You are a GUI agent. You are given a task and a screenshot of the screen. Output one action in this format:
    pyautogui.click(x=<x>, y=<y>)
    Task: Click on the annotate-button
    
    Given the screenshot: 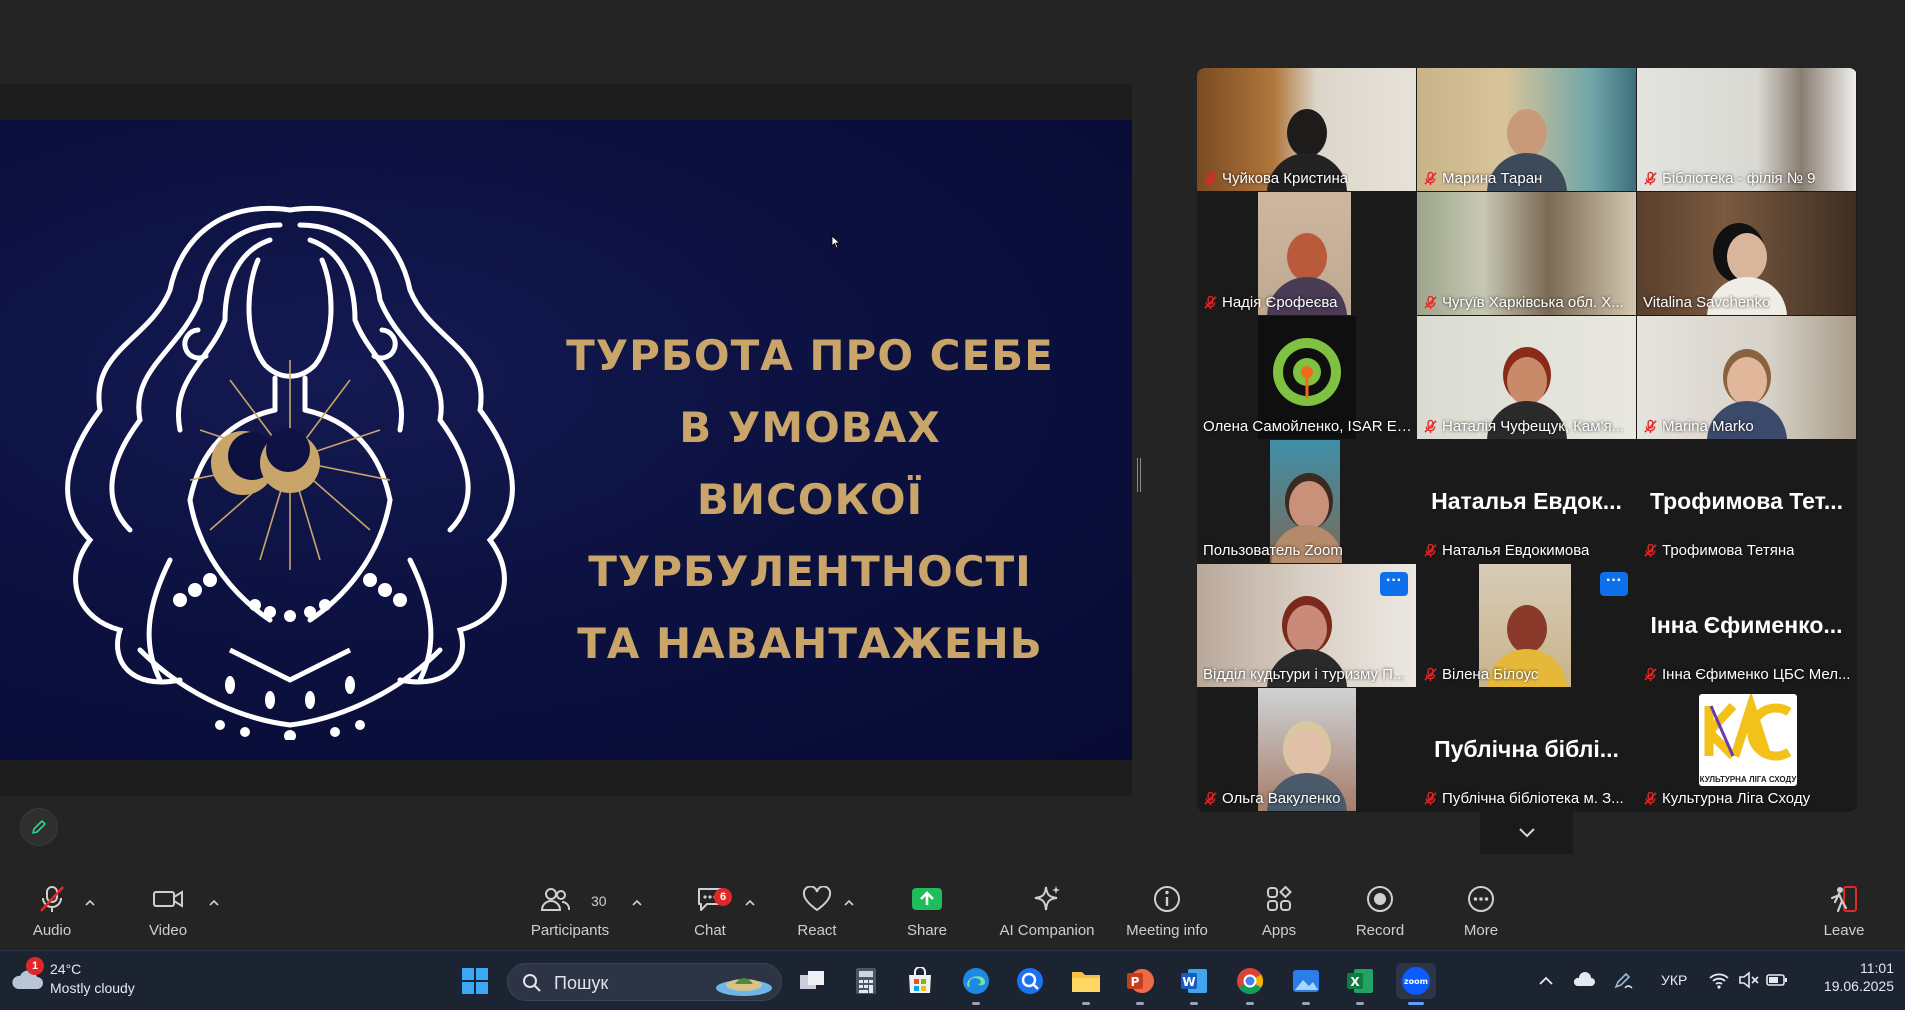 What is the action you would take?
    pyautogui.click(x=39, y=827)
    